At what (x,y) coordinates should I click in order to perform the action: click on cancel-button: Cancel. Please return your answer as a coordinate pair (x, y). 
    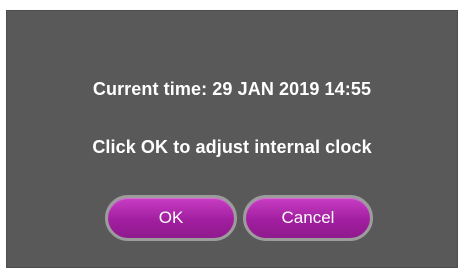
    Looking at the image, I should click on (308, 218).